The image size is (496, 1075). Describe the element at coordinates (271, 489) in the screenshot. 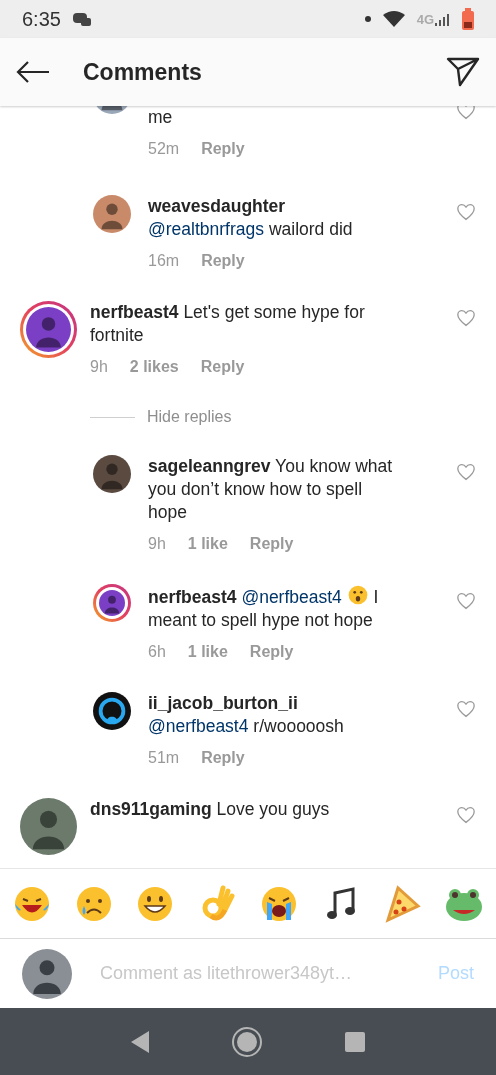

I see `comment-text: sageleanngrev You know what you don’t know how to spell hope` at that location.